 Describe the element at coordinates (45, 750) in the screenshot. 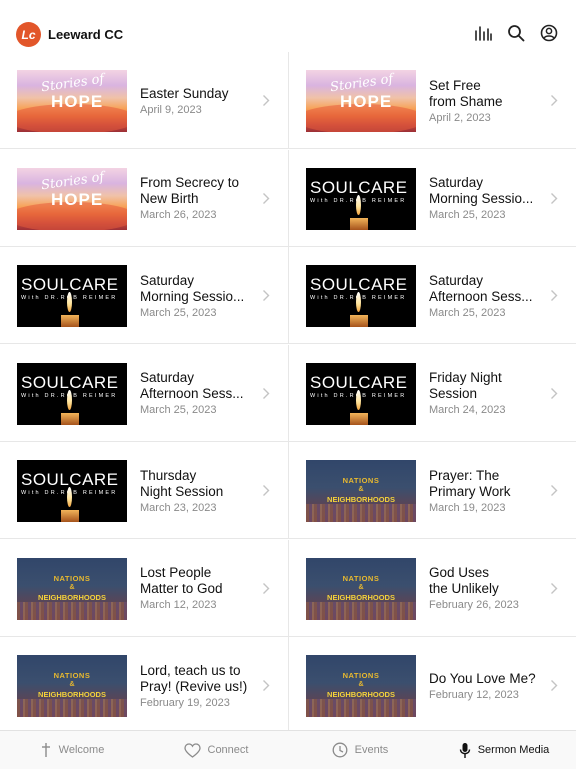

I see `cross-icon` at that location.